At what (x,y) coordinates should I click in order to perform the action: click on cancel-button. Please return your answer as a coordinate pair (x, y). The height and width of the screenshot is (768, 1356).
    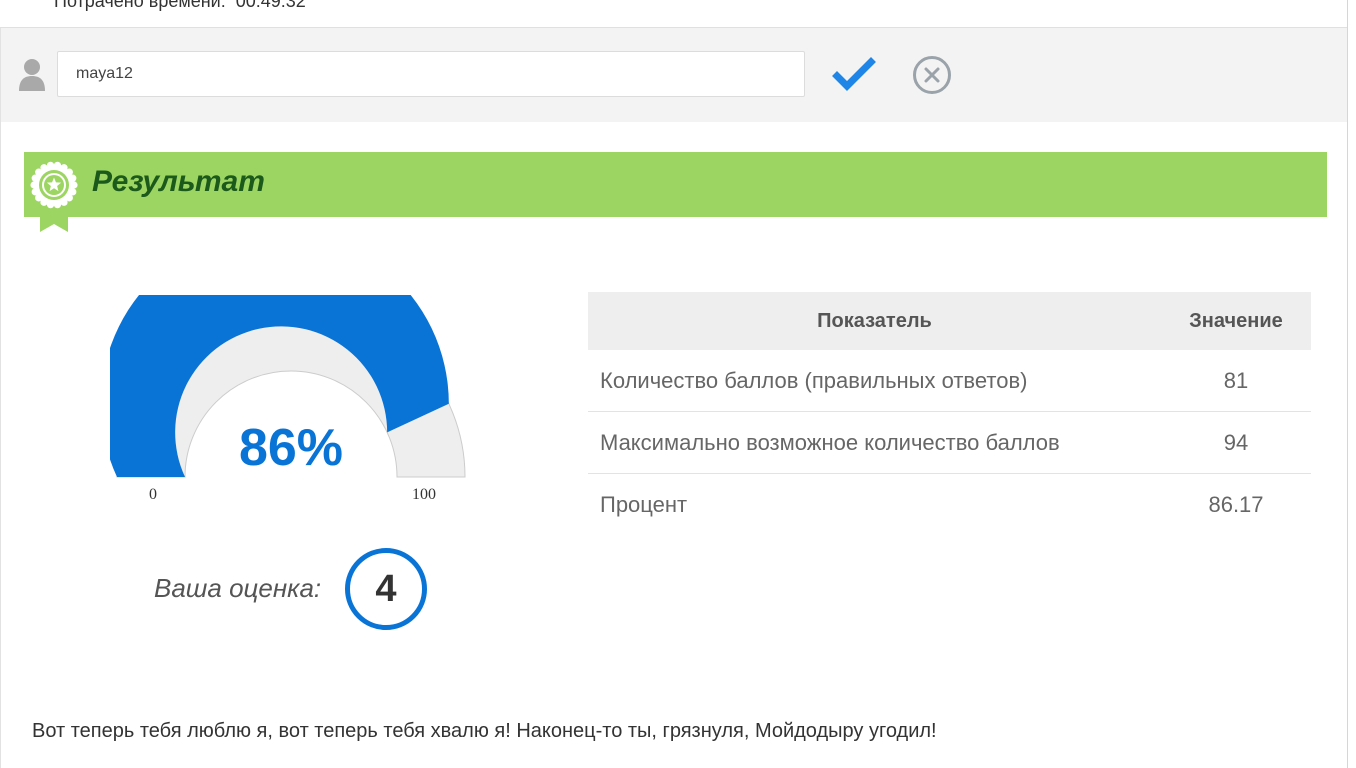
    Looking at the image, I should click on (932, 75).